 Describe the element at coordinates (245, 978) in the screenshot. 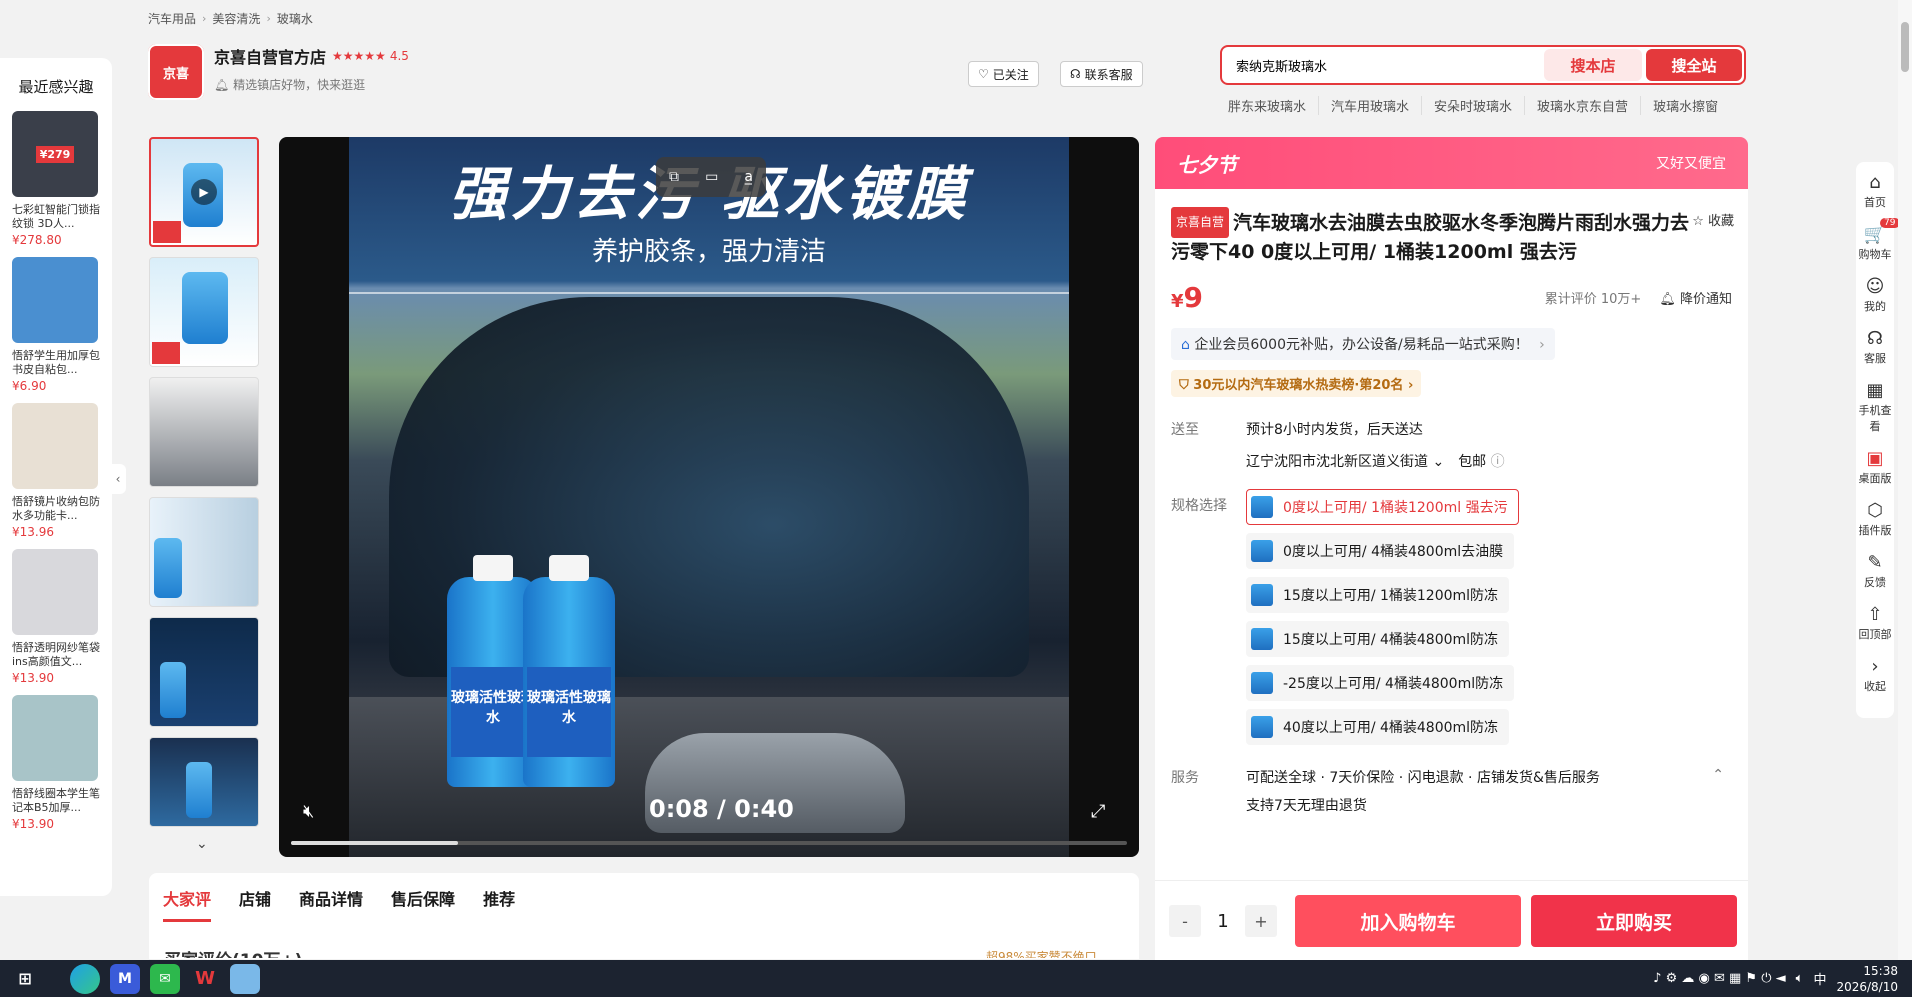

I see `notepad-icon` at that location.